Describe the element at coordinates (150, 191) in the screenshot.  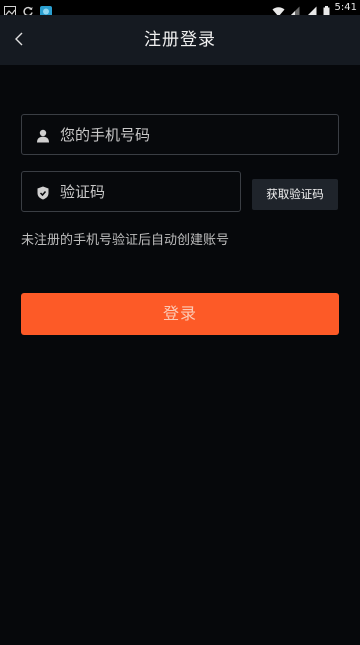
I see `code-input` at that location.